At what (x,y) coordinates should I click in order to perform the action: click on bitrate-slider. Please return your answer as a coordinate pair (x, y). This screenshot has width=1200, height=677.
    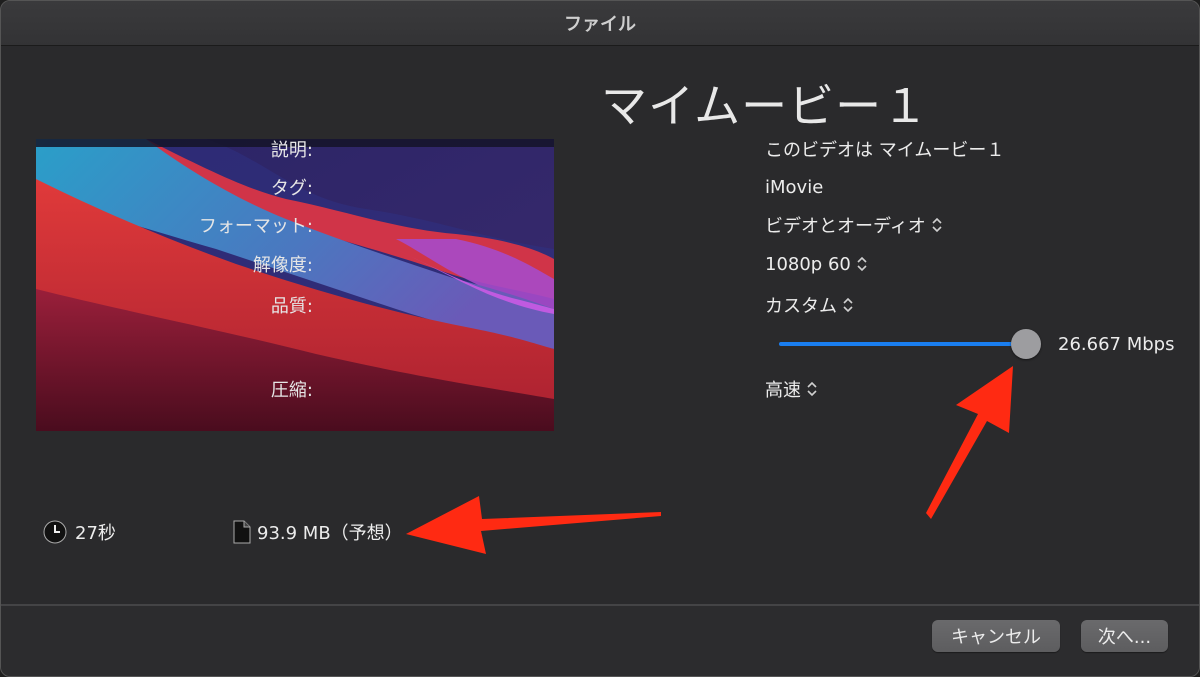
    Looking at the image, I should click on (910, 344).